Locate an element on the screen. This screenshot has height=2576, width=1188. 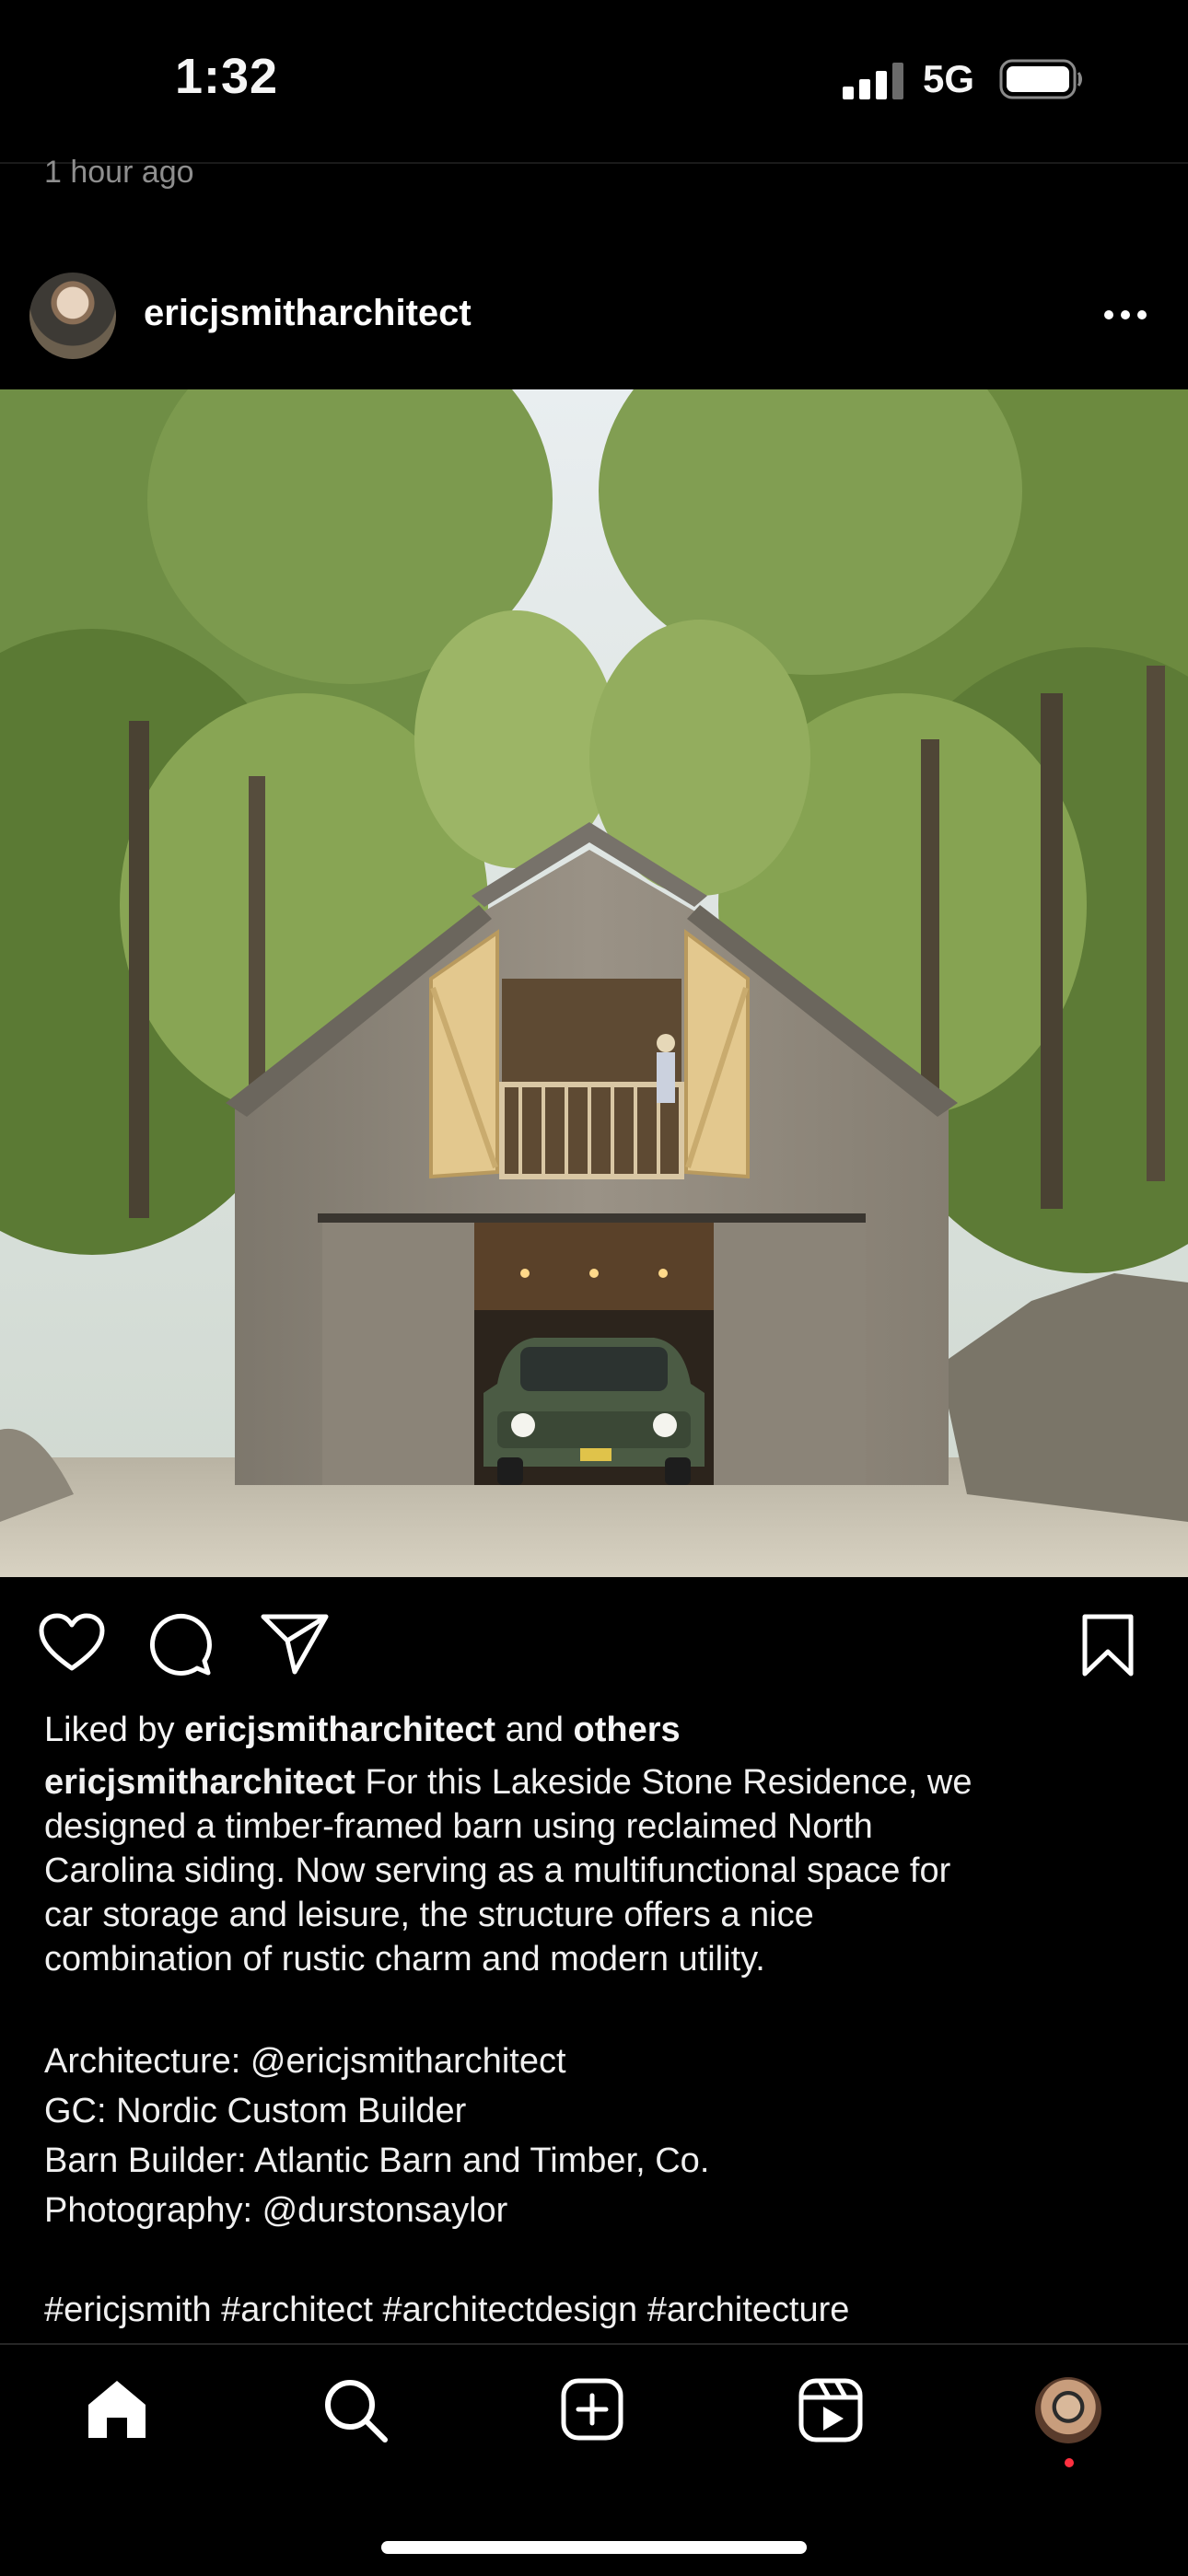
liked-by-user: ericjsmitharchitect is located at coordinates (339, 1730).